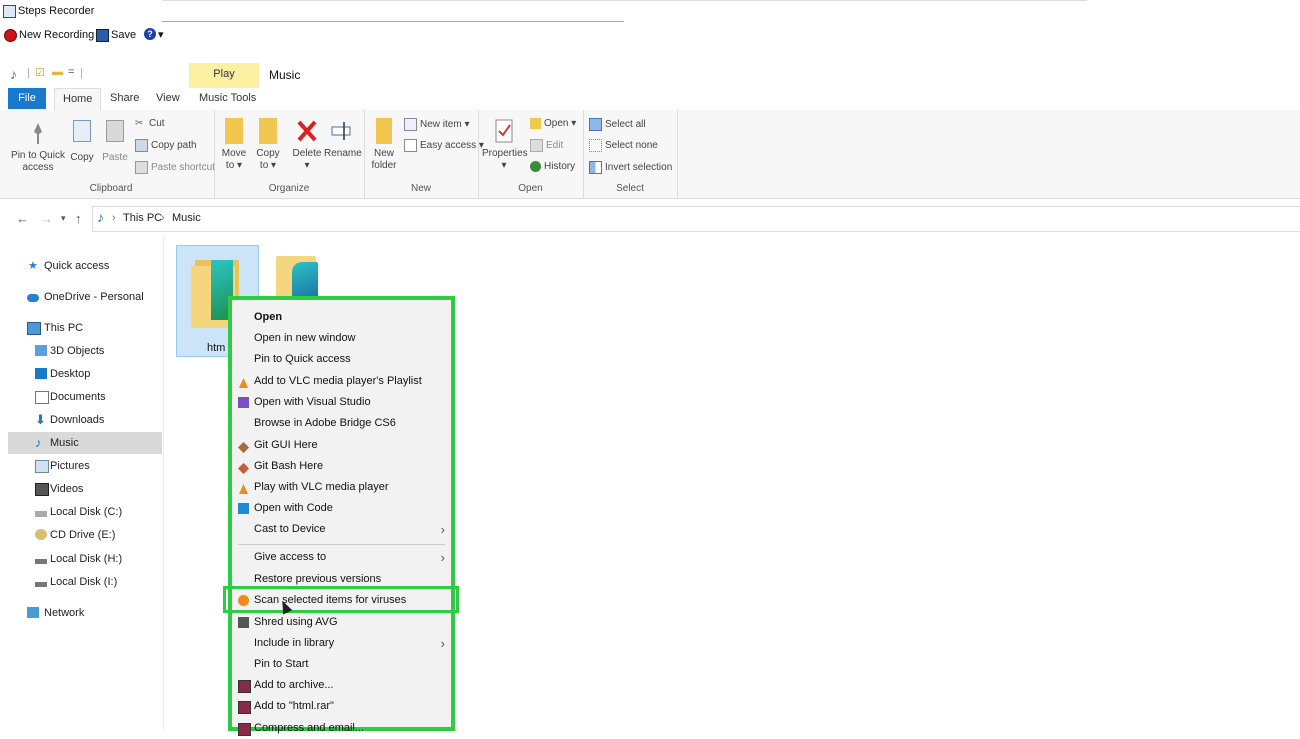 This screenshot has height=739, width=1300. Describe the element at coordinates (123, 35) in the screenshot. I see `save-button: Save` at that location.